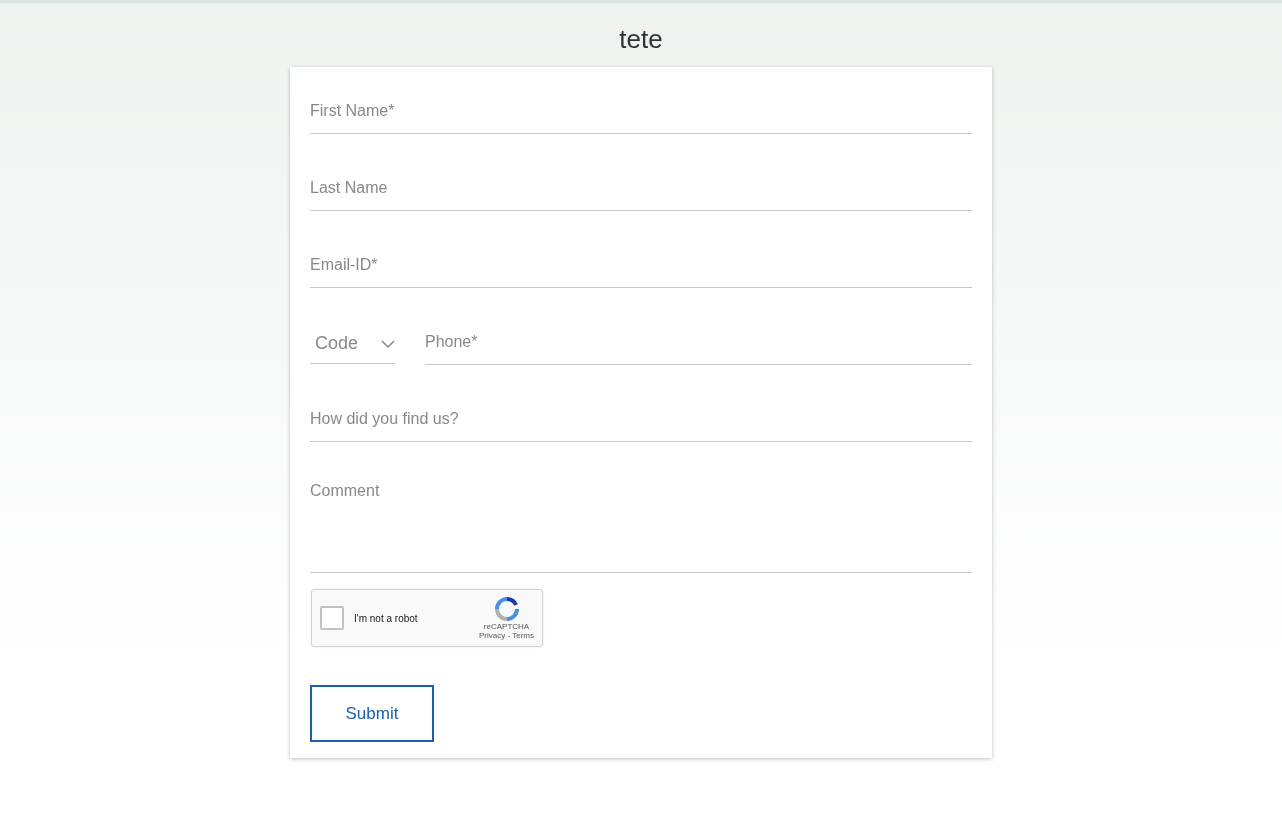 Image resolution: width=1282 pixels, height=823 pixels. Describe the element at coordinates (506, 609) in the screenshot. I see `recaptcha-logo-icon` at that location.